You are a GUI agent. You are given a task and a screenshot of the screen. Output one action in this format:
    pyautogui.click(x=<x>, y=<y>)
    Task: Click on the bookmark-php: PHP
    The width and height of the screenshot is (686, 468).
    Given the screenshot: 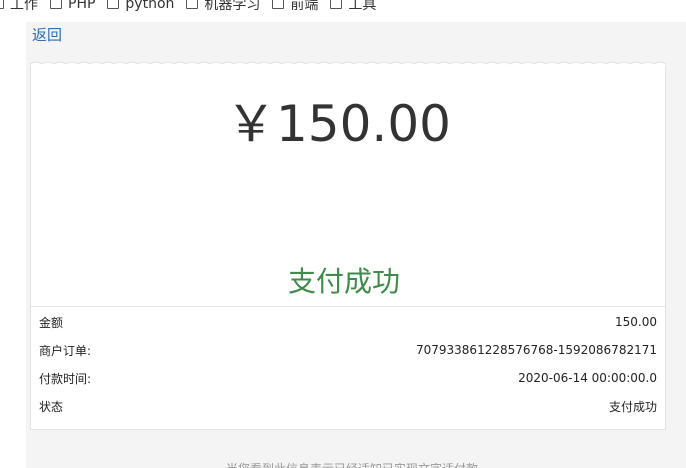 What is the action you would take?
    pyautogui.click(x=72, y=6)
    